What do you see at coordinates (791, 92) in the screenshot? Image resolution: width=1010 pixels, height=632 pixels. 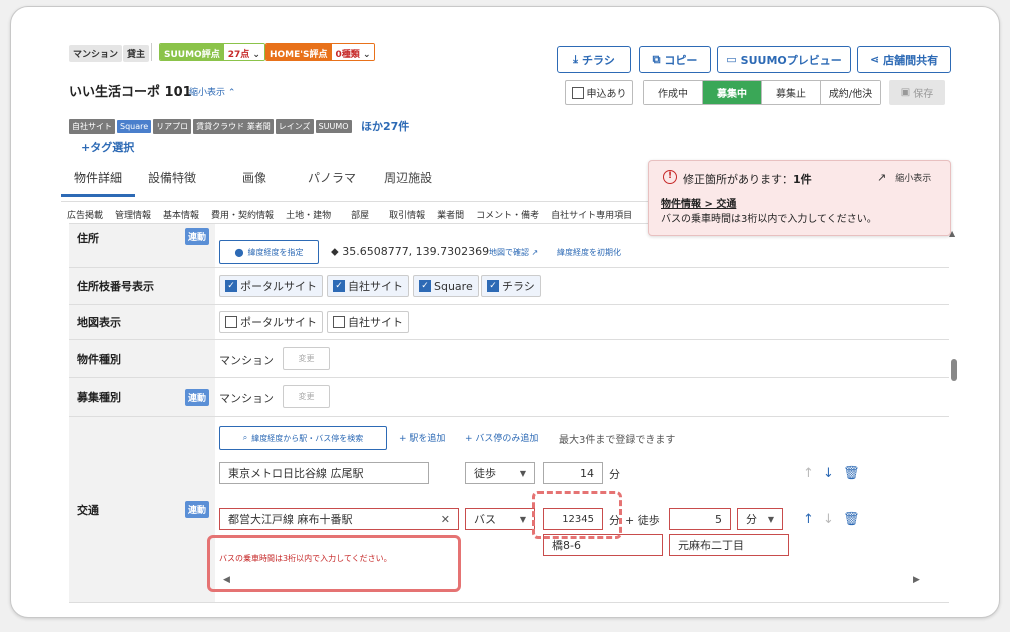 I see `status-stopped: 募集止` at bounding box center [791, 92].